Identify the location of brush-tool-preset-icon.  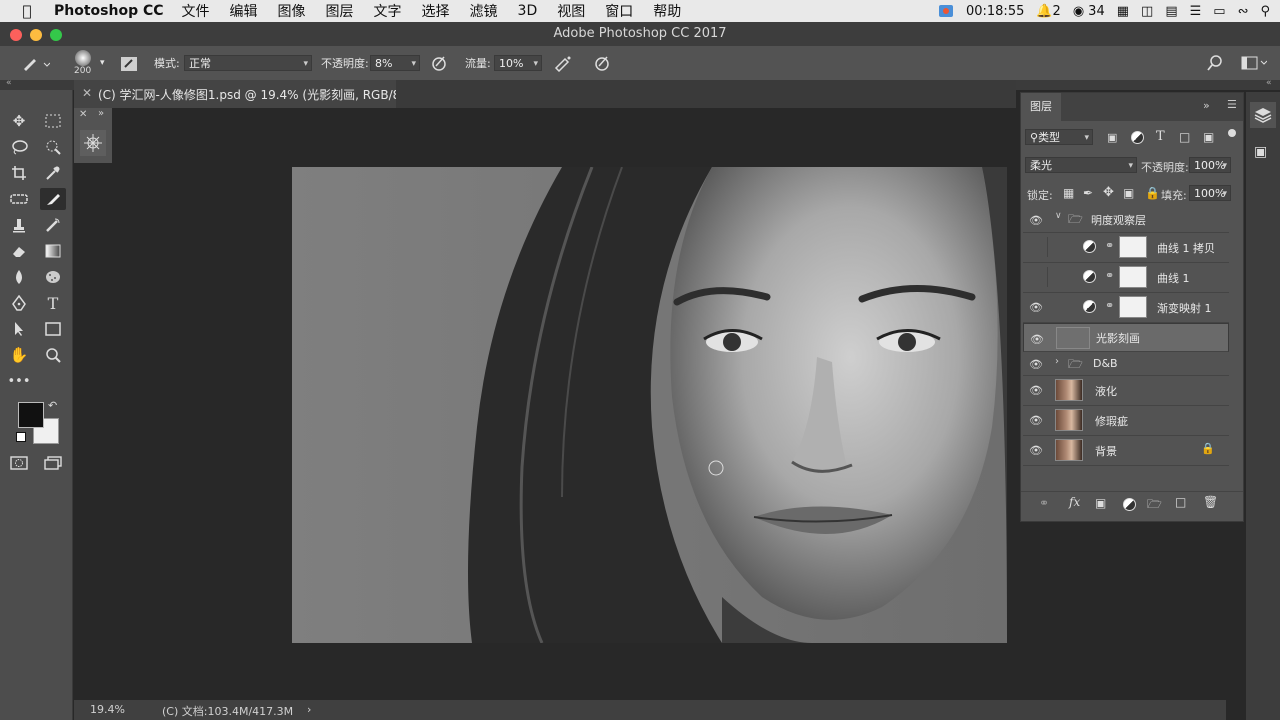
(35, 63).